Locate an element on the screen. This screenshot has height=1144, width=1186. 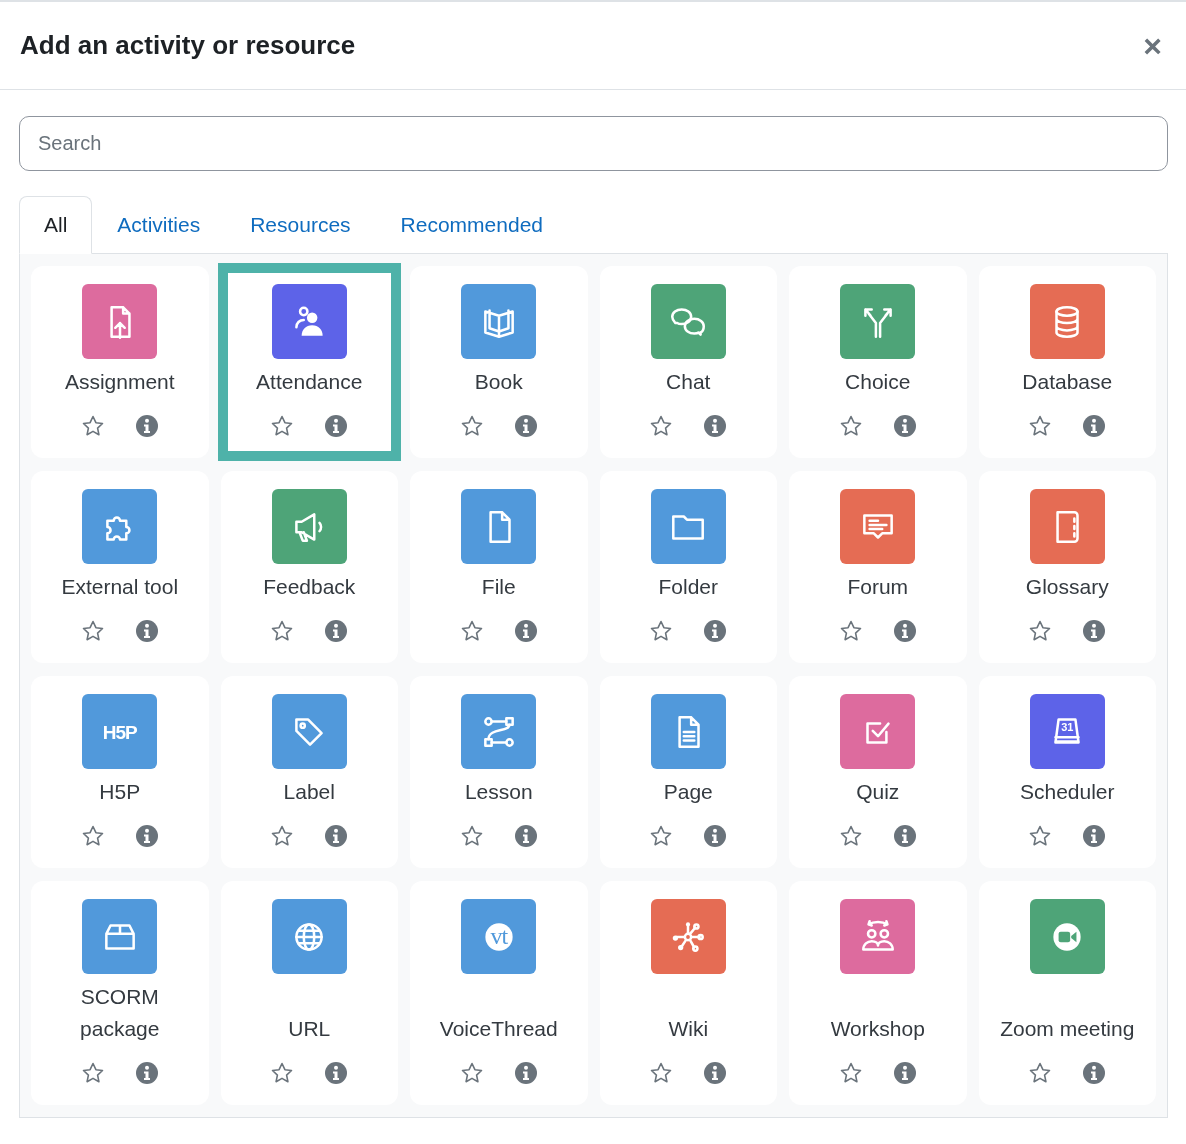
activity-card: Folder is located at coordinates (688, 567).